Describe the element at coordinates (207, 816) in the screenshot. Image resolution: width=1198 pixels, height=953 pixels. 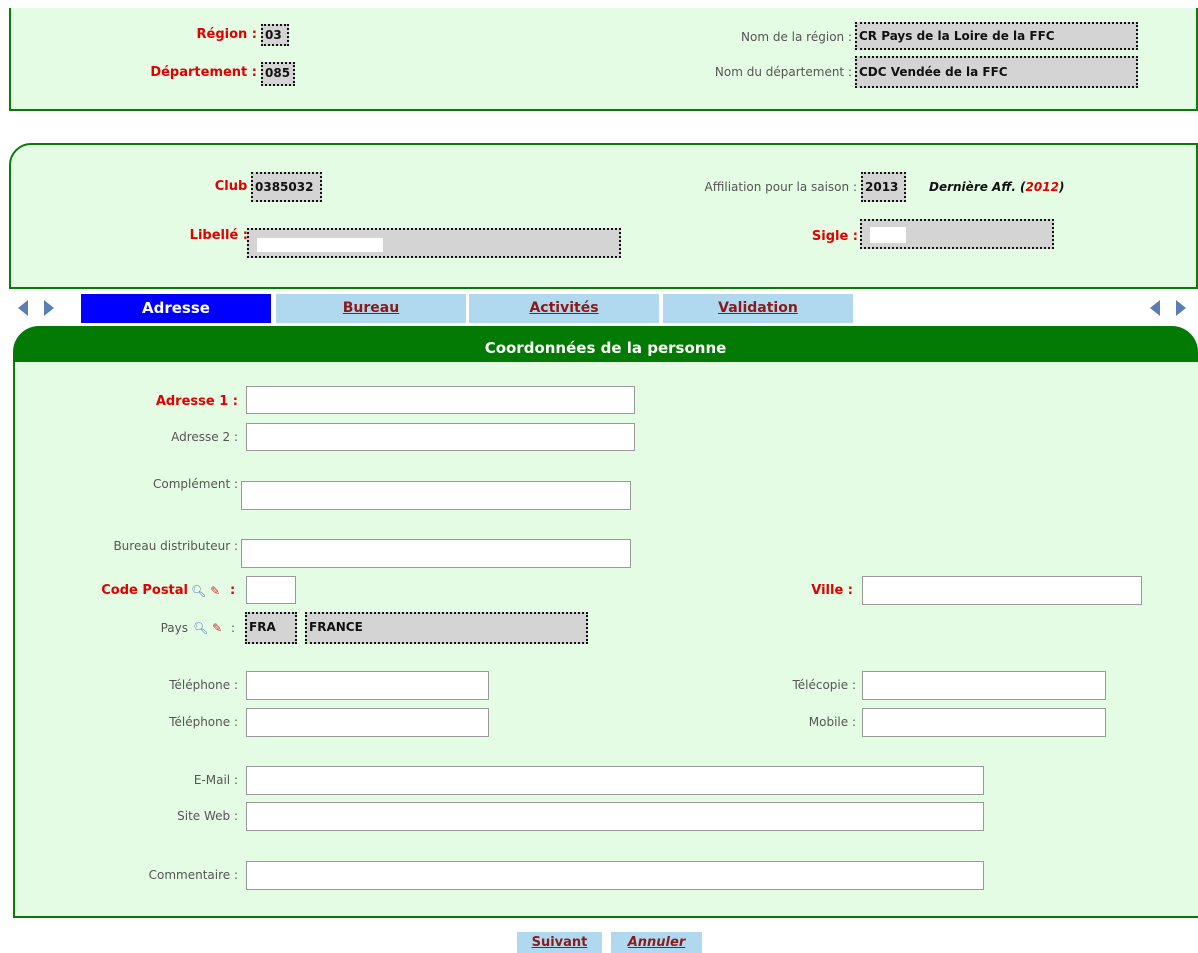
I see `siteweb-label: Site Web :` at that location.